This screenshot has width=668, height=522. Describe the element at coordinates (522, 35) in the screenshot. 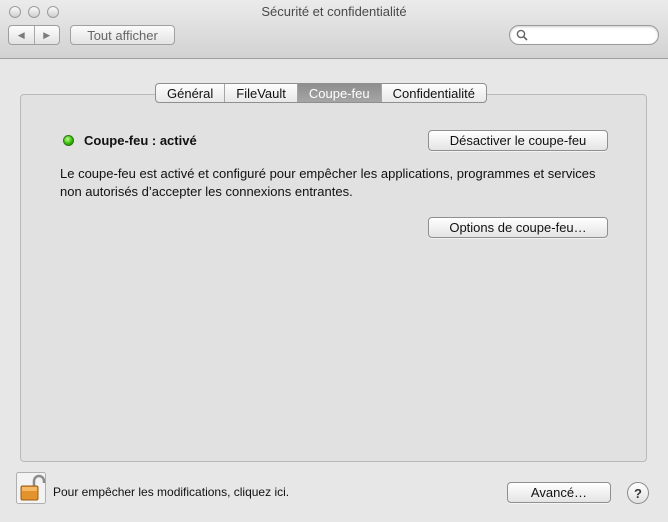

I see `search-icon` at that location.